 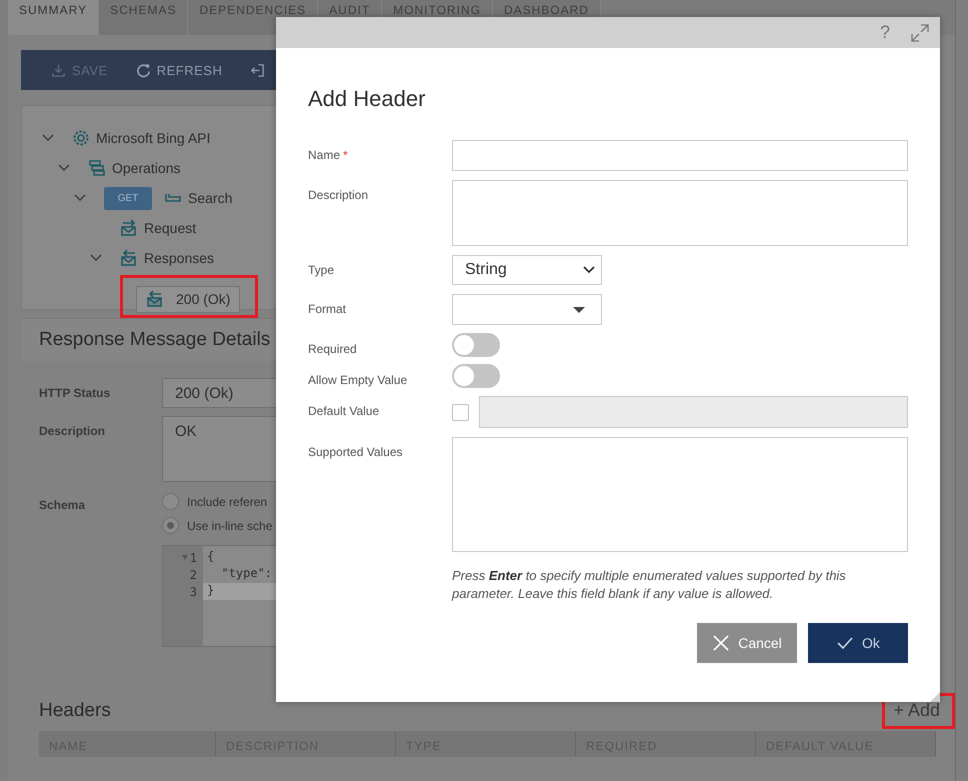 What do you see at coordinates (146, 168) in the screenshot?
I see `tree-item: Operations` at bounding box center [146, 168].